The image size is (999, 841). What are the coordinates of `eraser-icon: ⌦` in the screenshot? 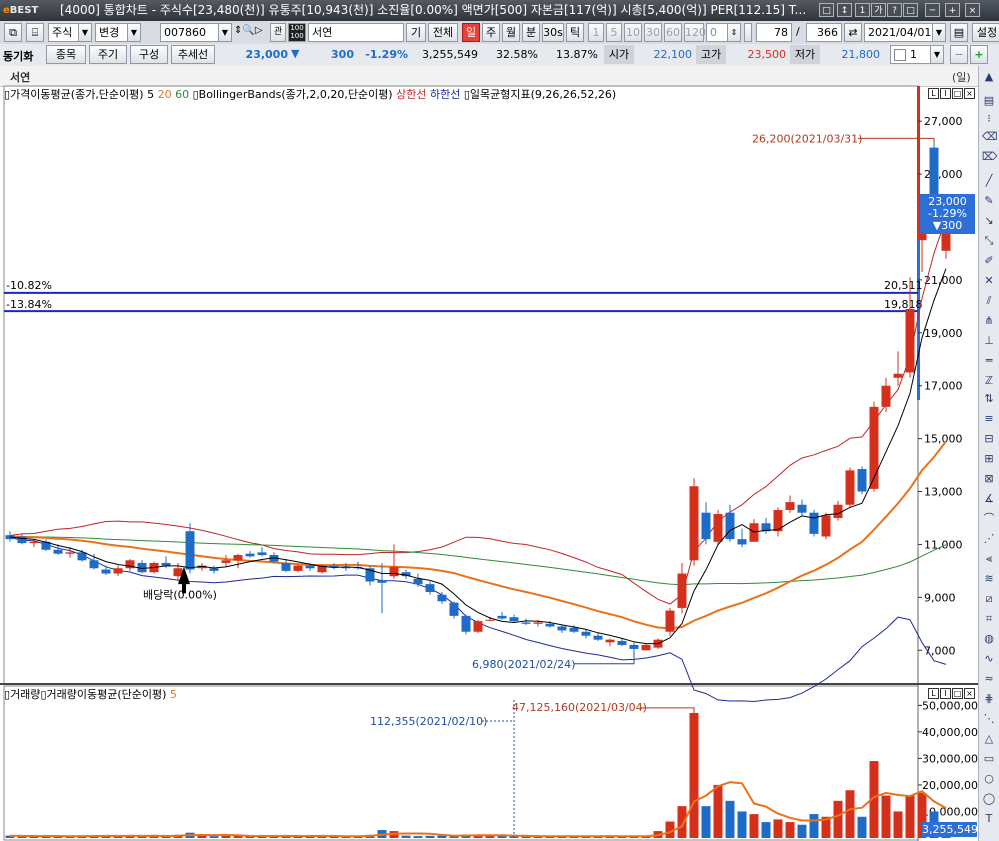 It's located at (990, 157).